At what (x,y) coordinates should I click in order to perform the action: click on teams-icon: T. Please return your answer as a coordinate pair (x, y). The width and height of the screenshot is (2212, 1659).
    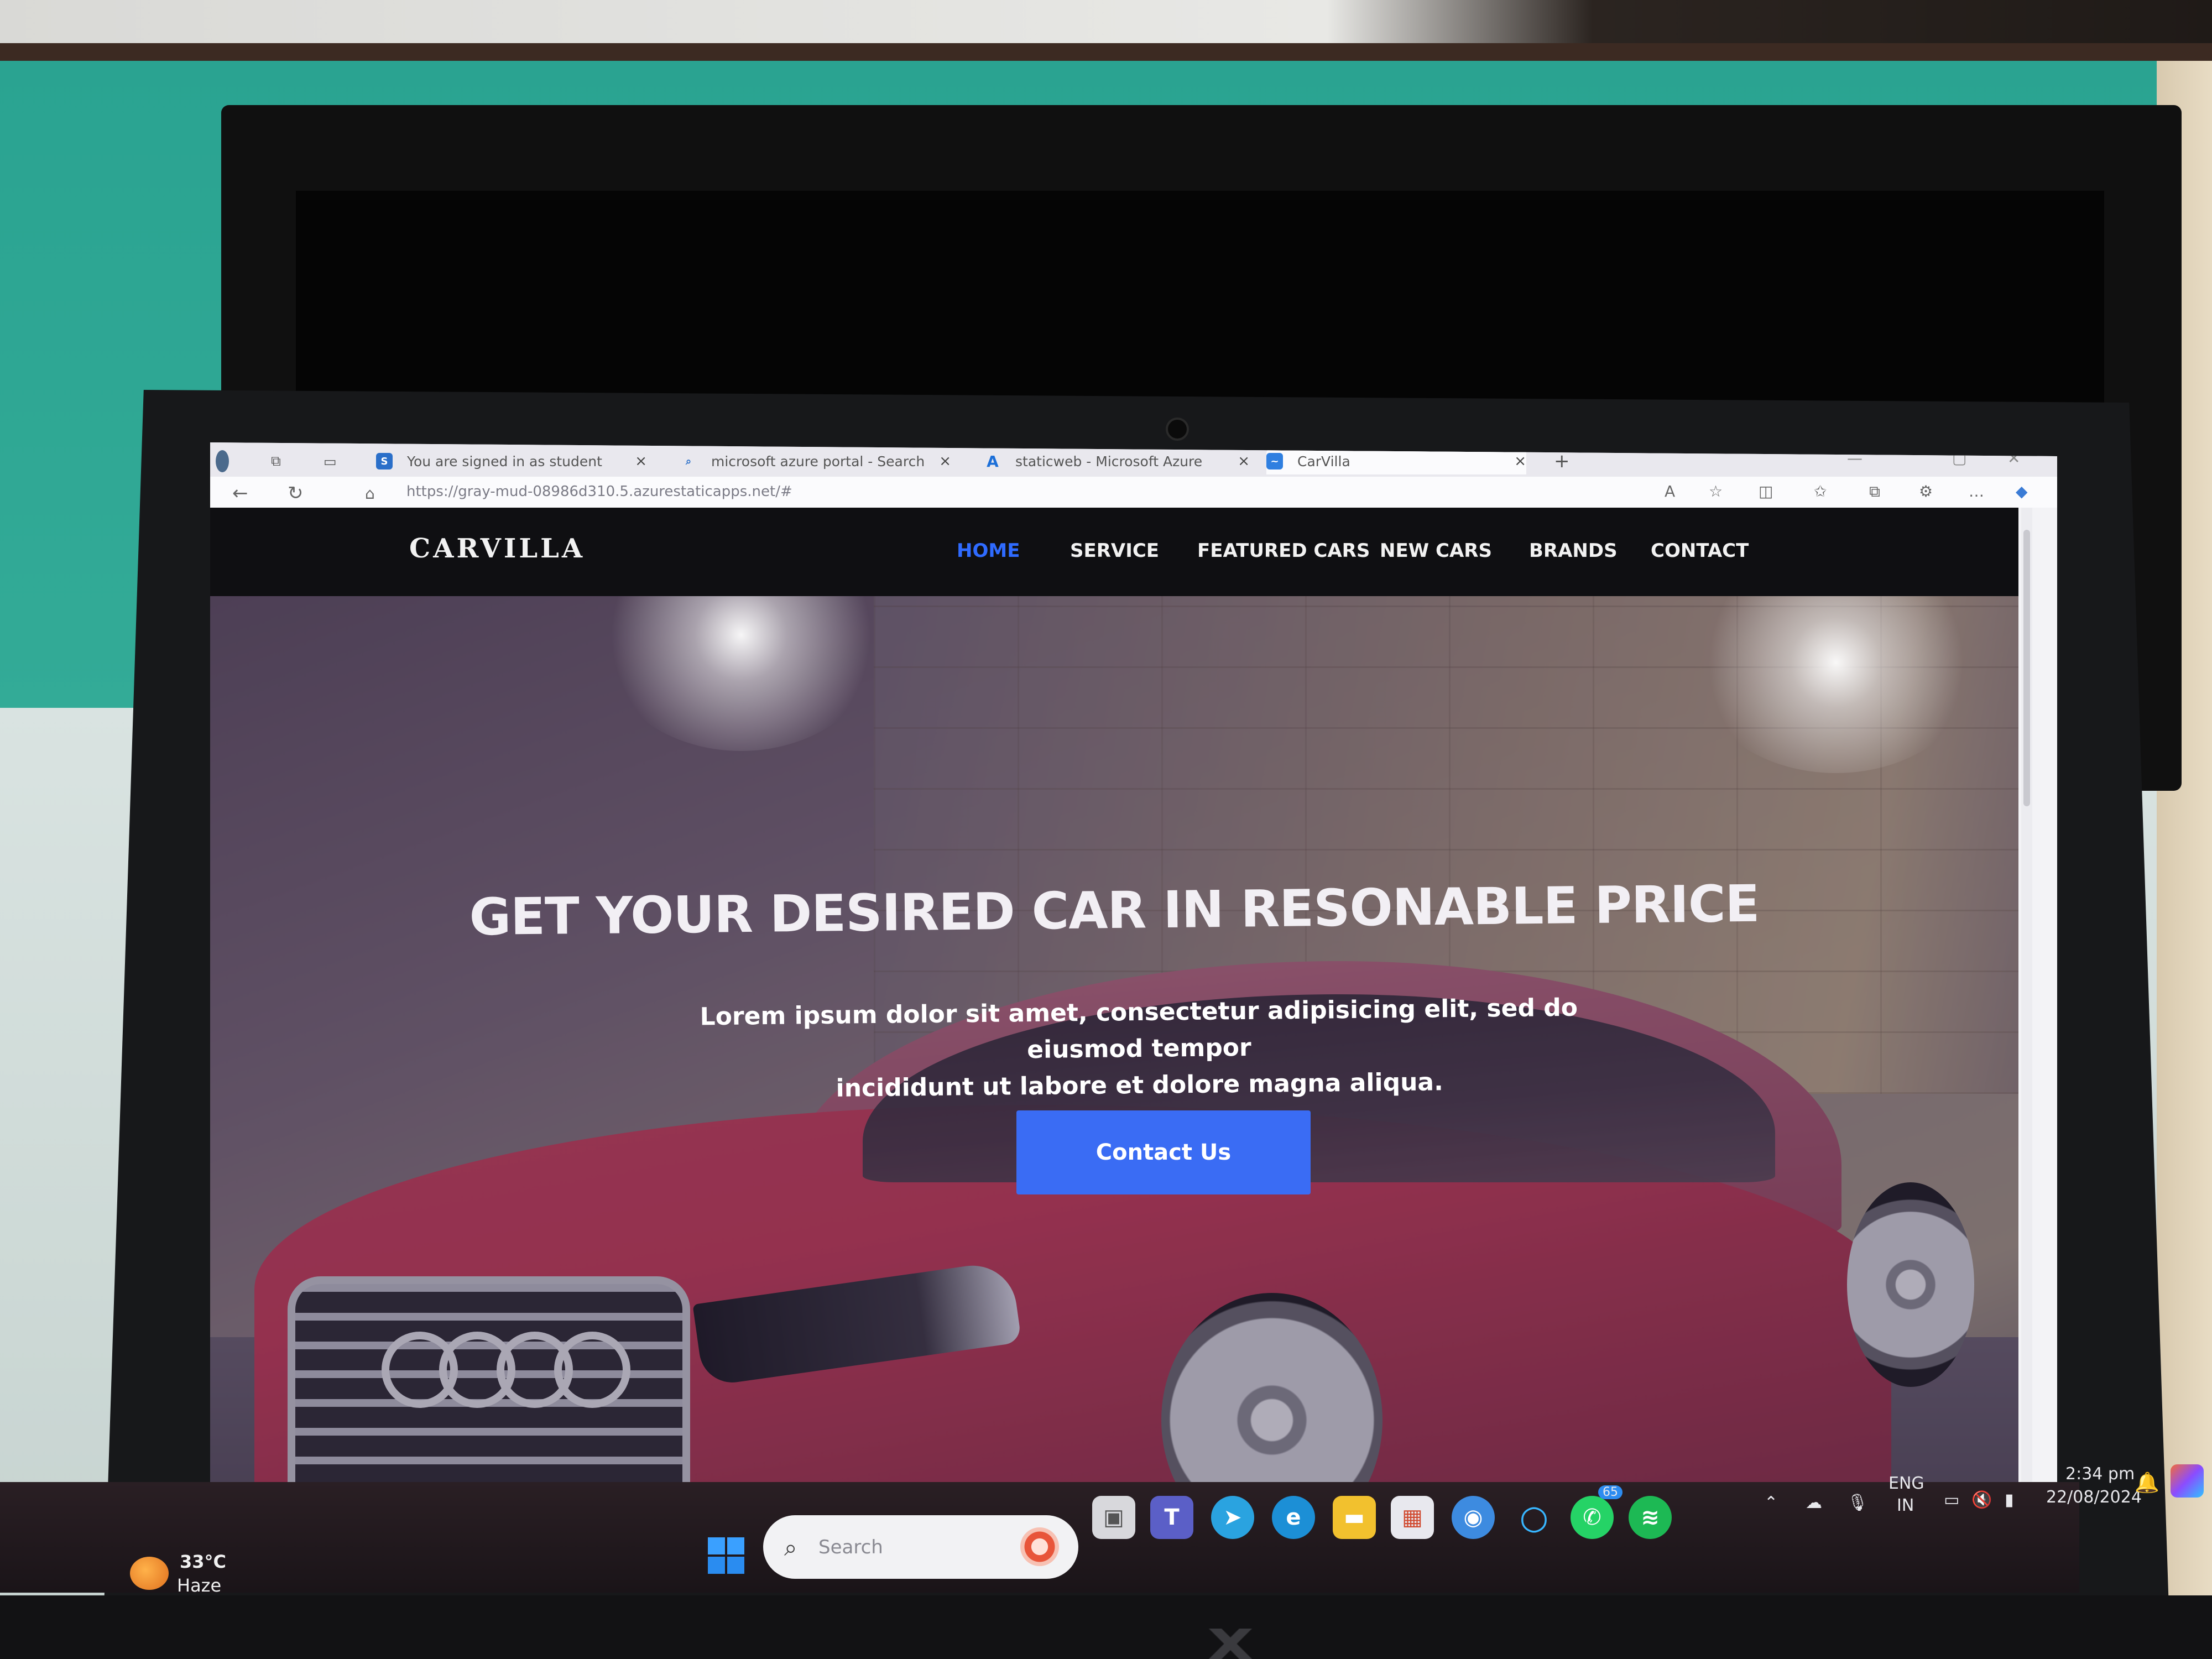
    Looking at the image, I should click on (1172, 1518).